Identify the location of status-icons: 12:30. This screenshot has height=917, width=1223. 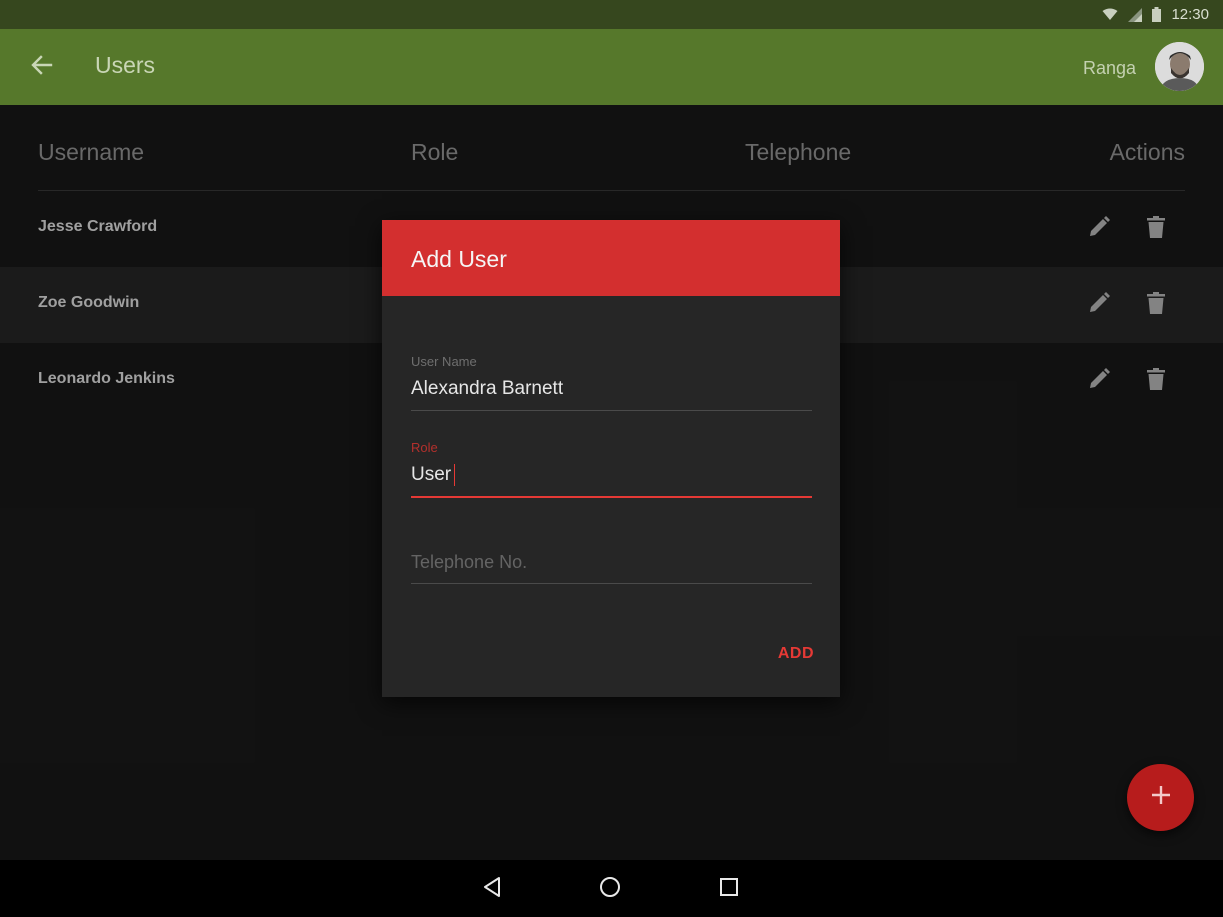
(1155, 14).